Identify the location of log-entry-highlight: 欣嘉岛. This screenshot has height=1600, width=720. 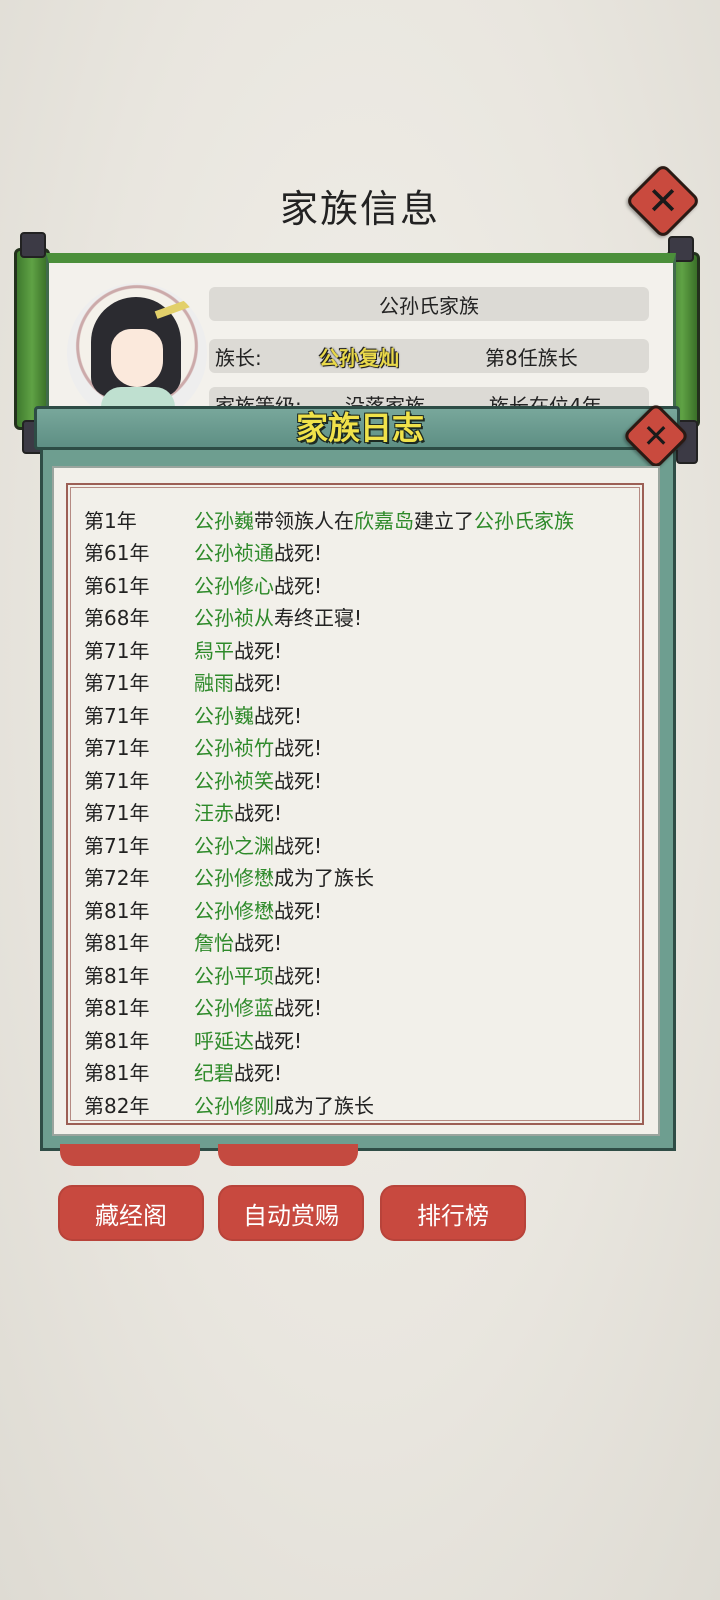
(384, 520).